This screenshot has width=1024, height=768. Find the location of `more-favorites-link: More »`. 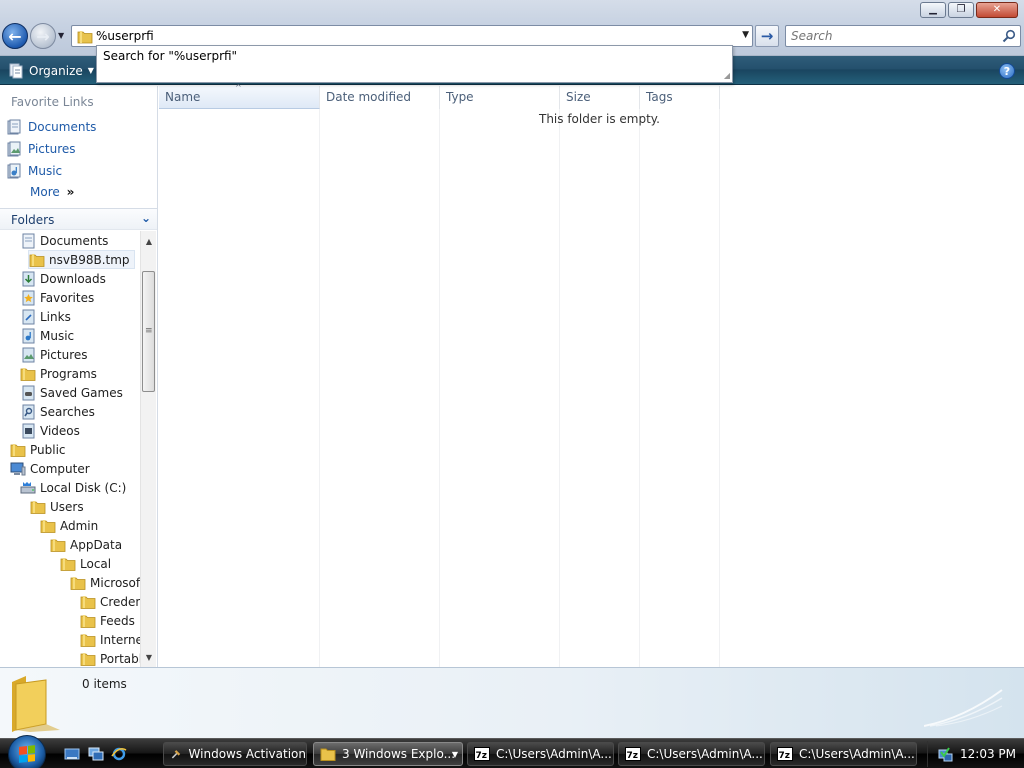

more-favorites-link: More » is located at coordinates (52, 192).